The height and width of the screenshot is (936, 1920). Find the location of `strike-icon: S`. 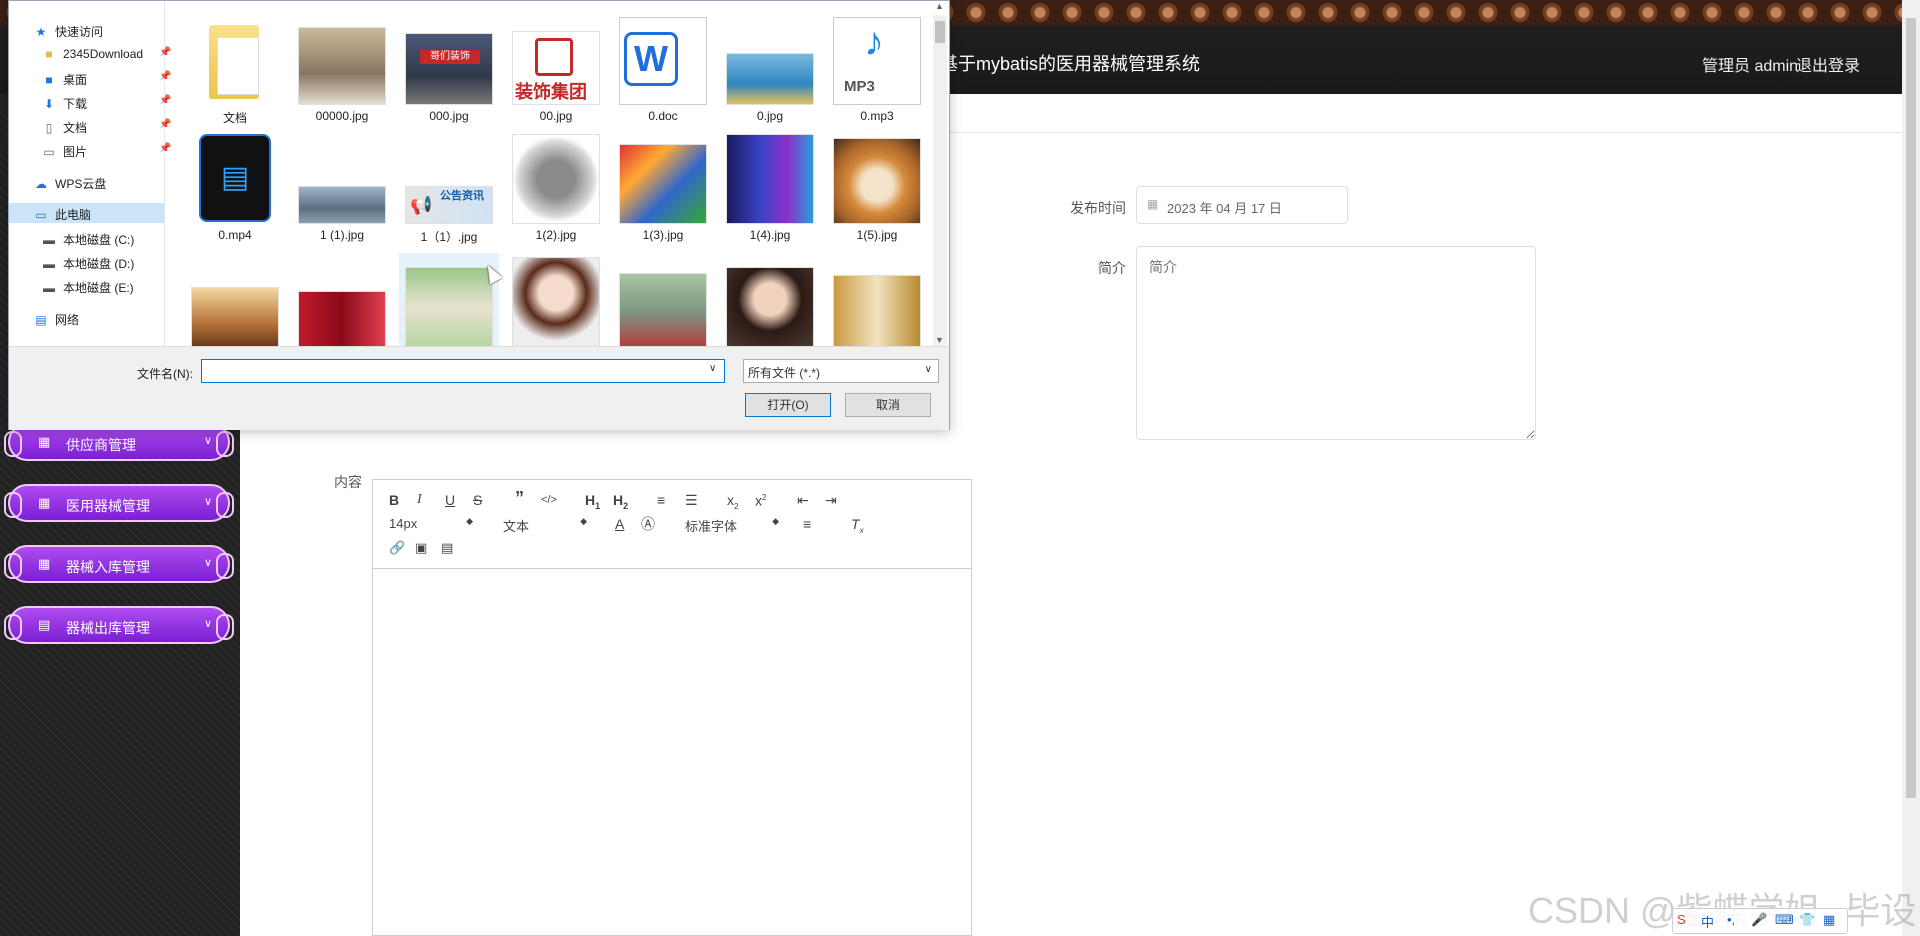

strike-icon: S is located at coordinates (477, 500).